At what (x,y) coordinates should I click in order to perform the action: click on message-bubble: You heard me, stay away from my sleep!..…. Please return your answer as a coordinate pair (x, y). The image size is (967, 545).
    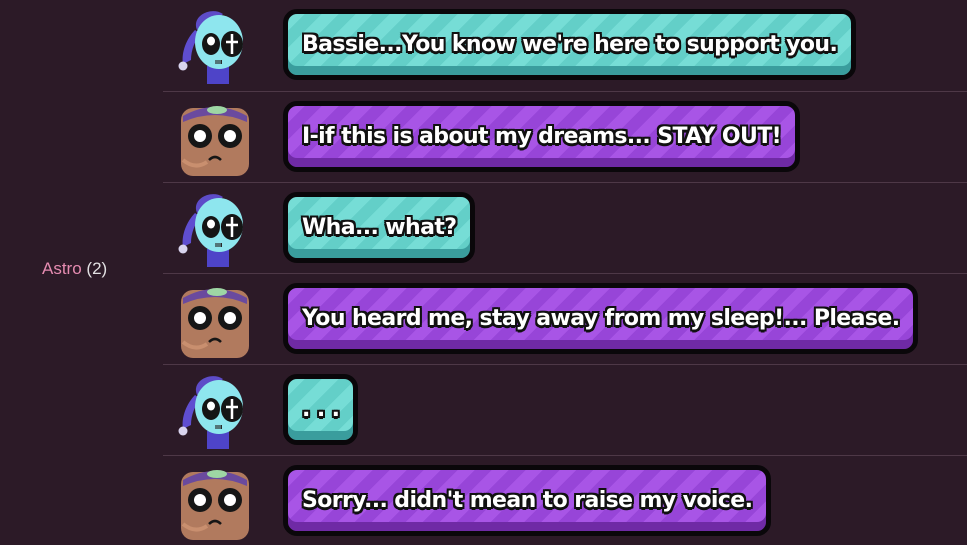
    Looking at the image, I should click on (601, 318).